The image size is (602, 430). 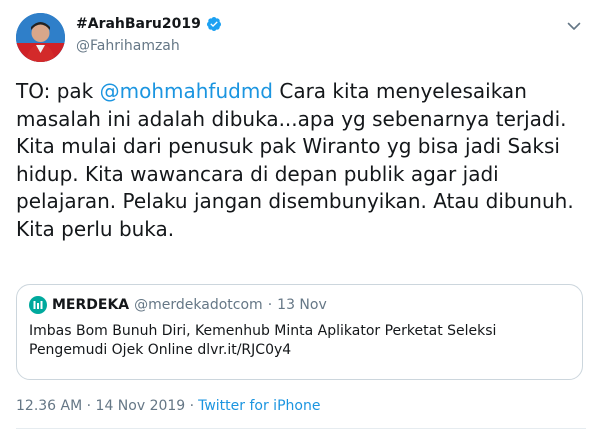 I want to click on mention-link: @mohmahfudmd, so click(x=186, y=91).